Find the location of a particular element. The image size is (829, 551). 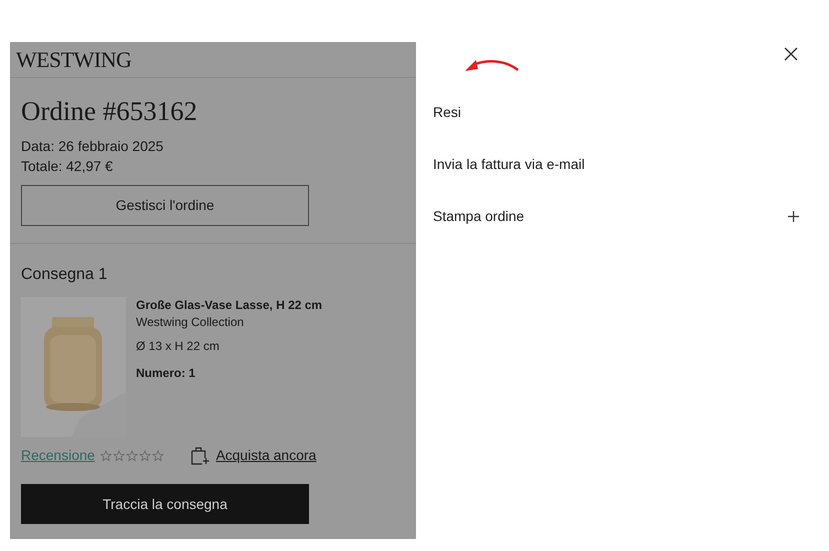

menu-item: Resi is located at coordinates (447, 112).